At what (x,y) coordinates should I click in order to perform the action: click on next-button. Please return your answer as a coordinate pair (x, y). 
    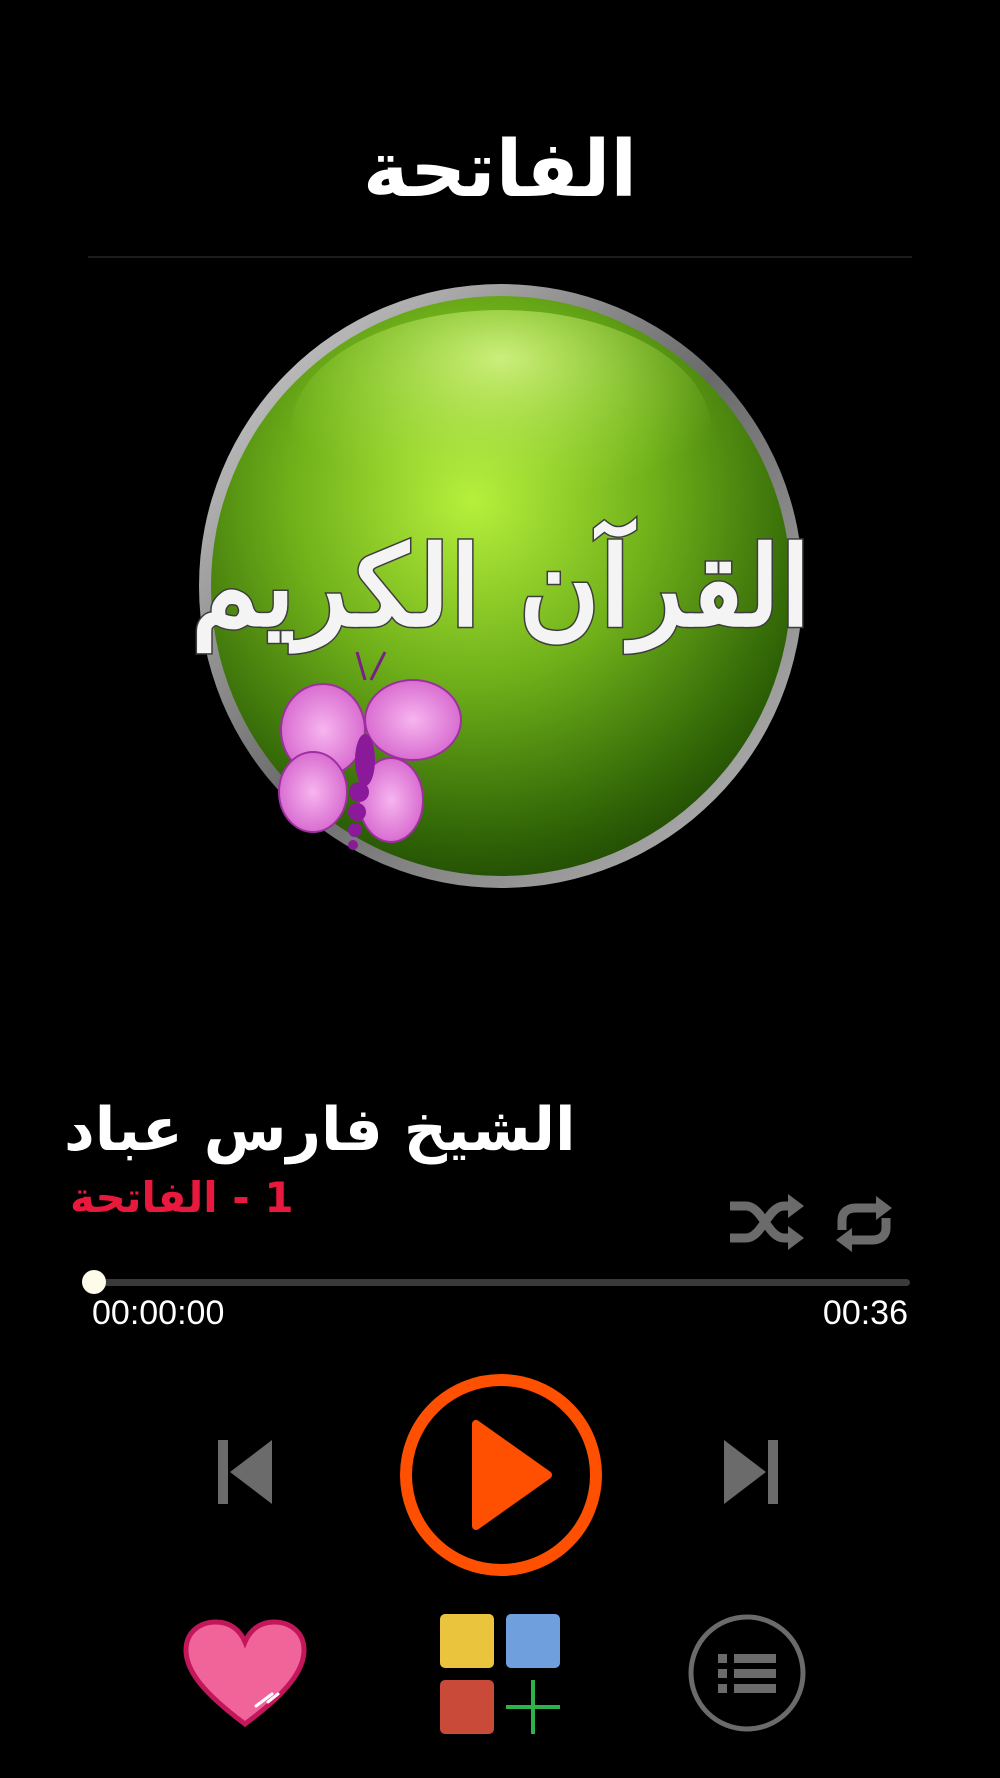
    Looking at the image, I should click on (750, 1472).